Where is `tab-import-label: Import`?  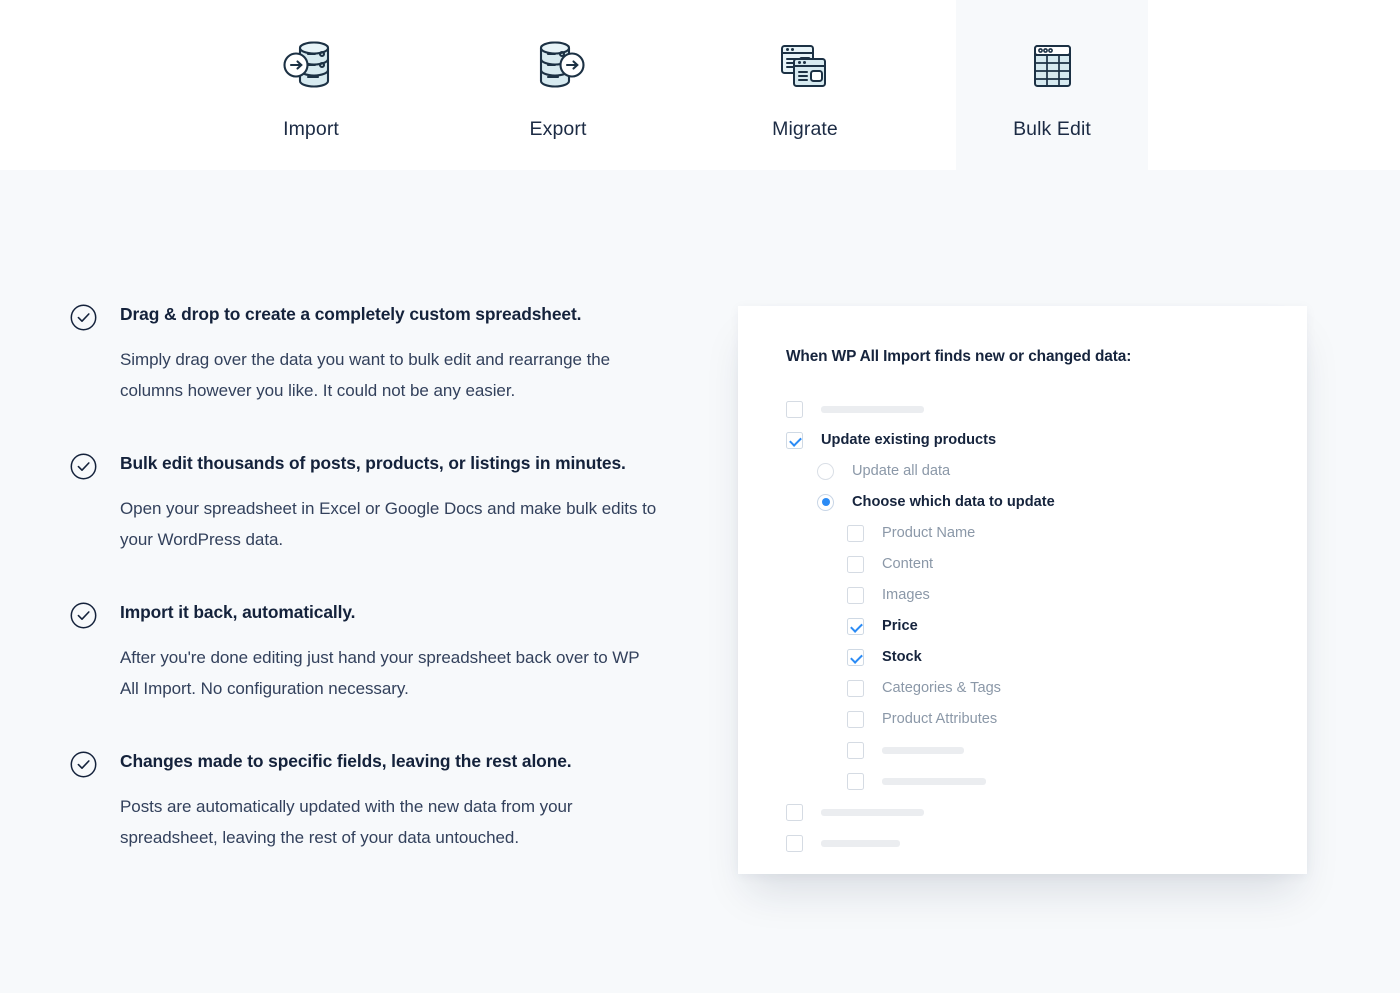
tab-import-label: Import is located at coordinates (311, 129).